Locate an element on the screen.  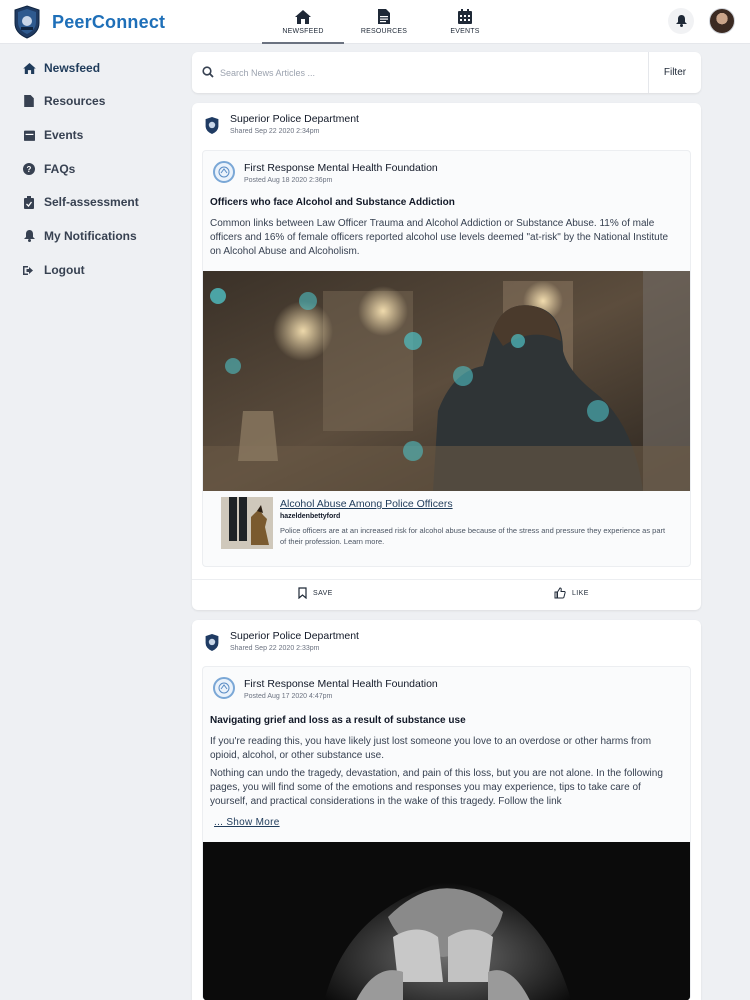
sidebar-item-label: FAQs is located at coordinates (60, 169).